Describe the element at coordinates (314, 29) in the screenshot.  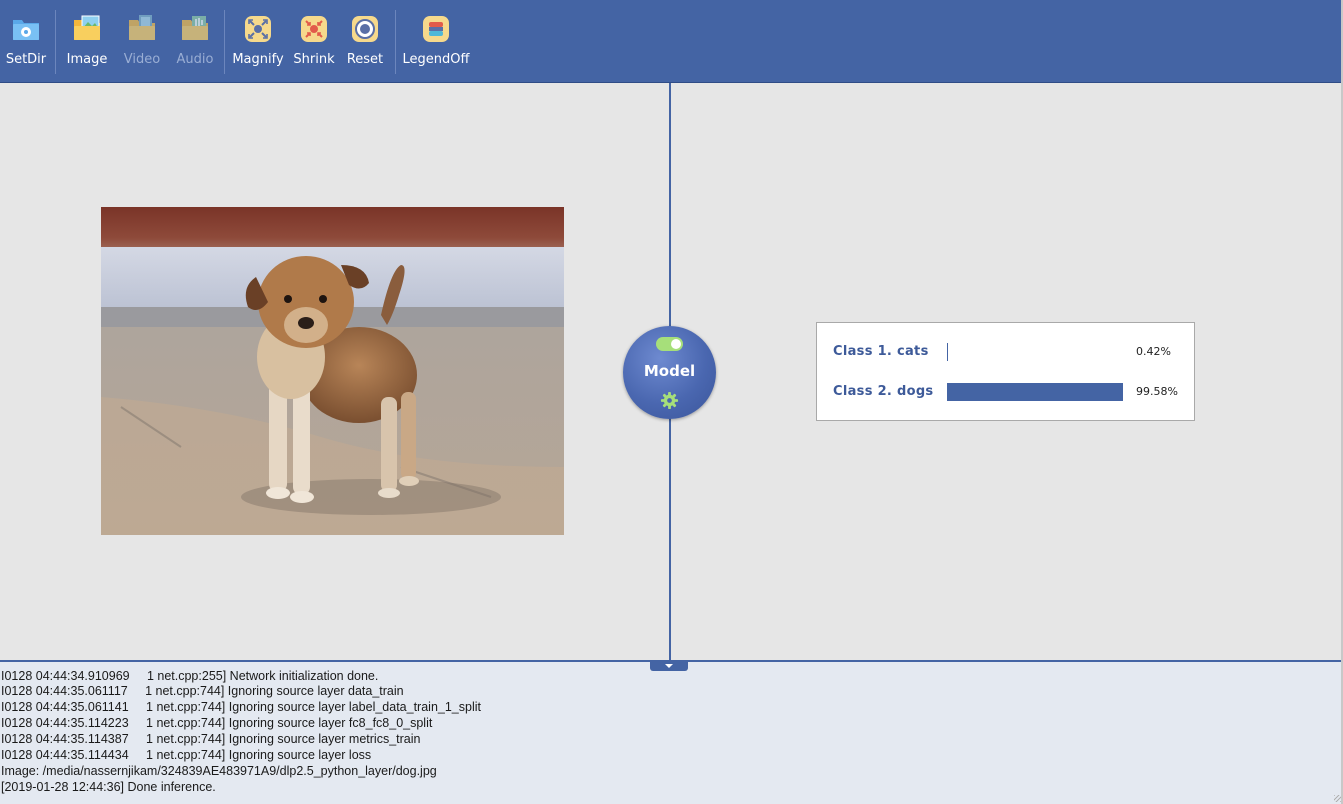
I see `shrink-icon` at that location.